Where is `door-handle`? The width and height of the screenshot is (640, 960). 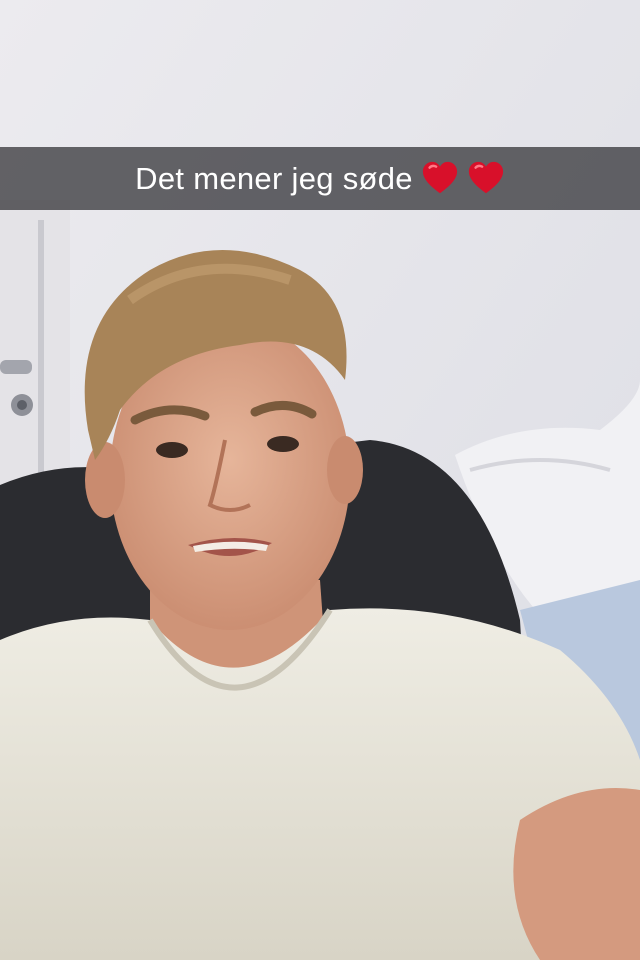 door-handle is located at coordinates (16, 367).